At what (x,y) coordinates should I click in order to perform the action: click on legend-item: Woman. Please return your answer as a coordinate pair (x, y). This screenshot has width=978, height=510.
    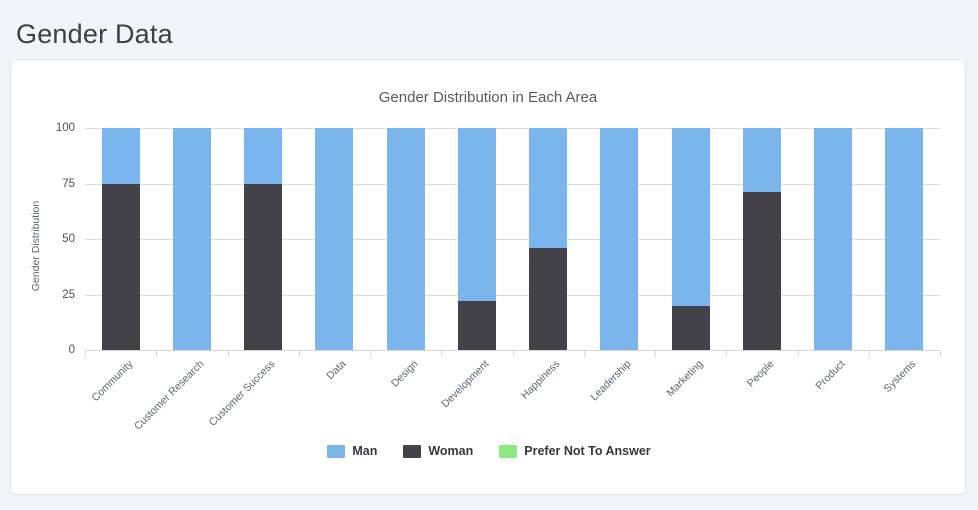
    Looking at the image, I should click on (438, 451).